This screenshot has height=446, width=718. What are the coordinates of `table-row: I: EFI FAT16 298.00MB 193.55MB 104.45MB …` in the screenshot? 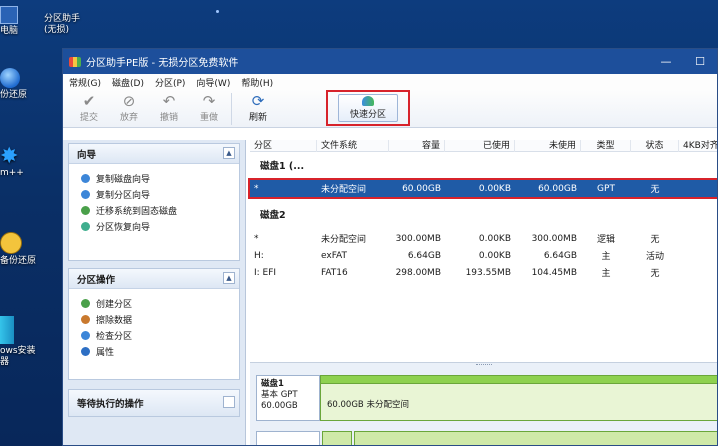 It's located at (483, 272).